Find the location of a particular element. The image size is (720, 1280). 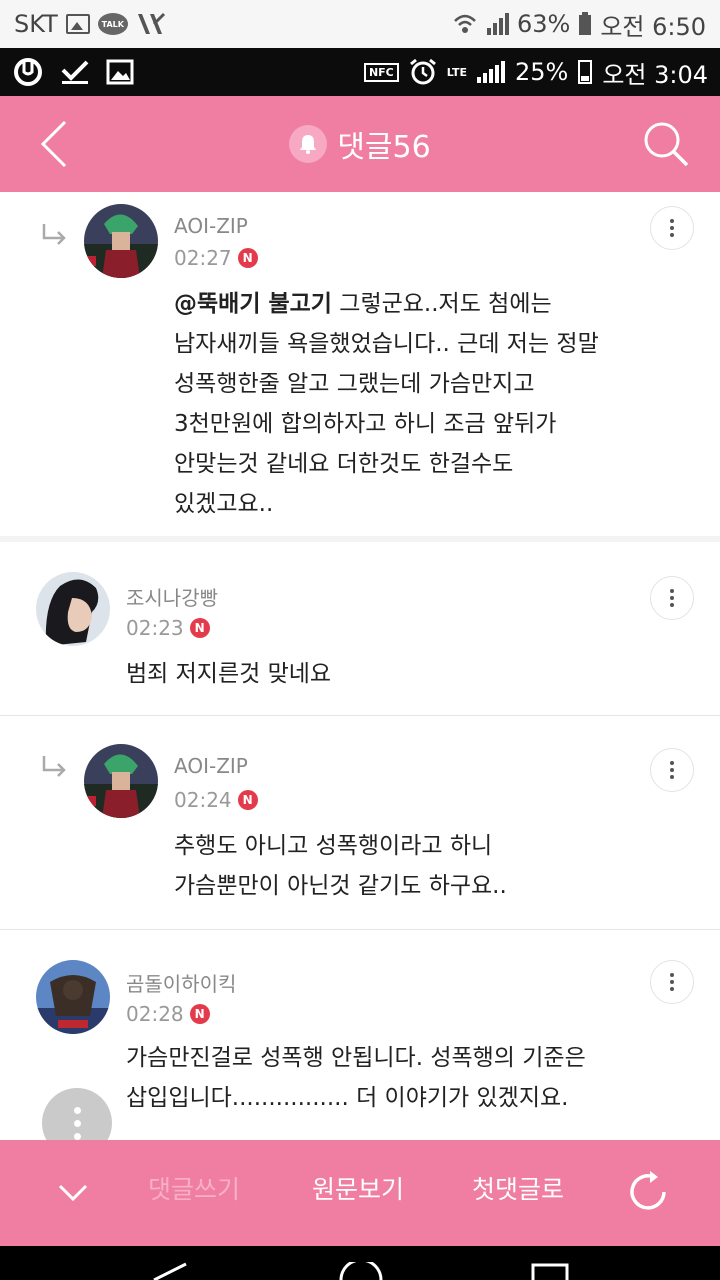

gallery-icon is located at coordinates (120, 72).